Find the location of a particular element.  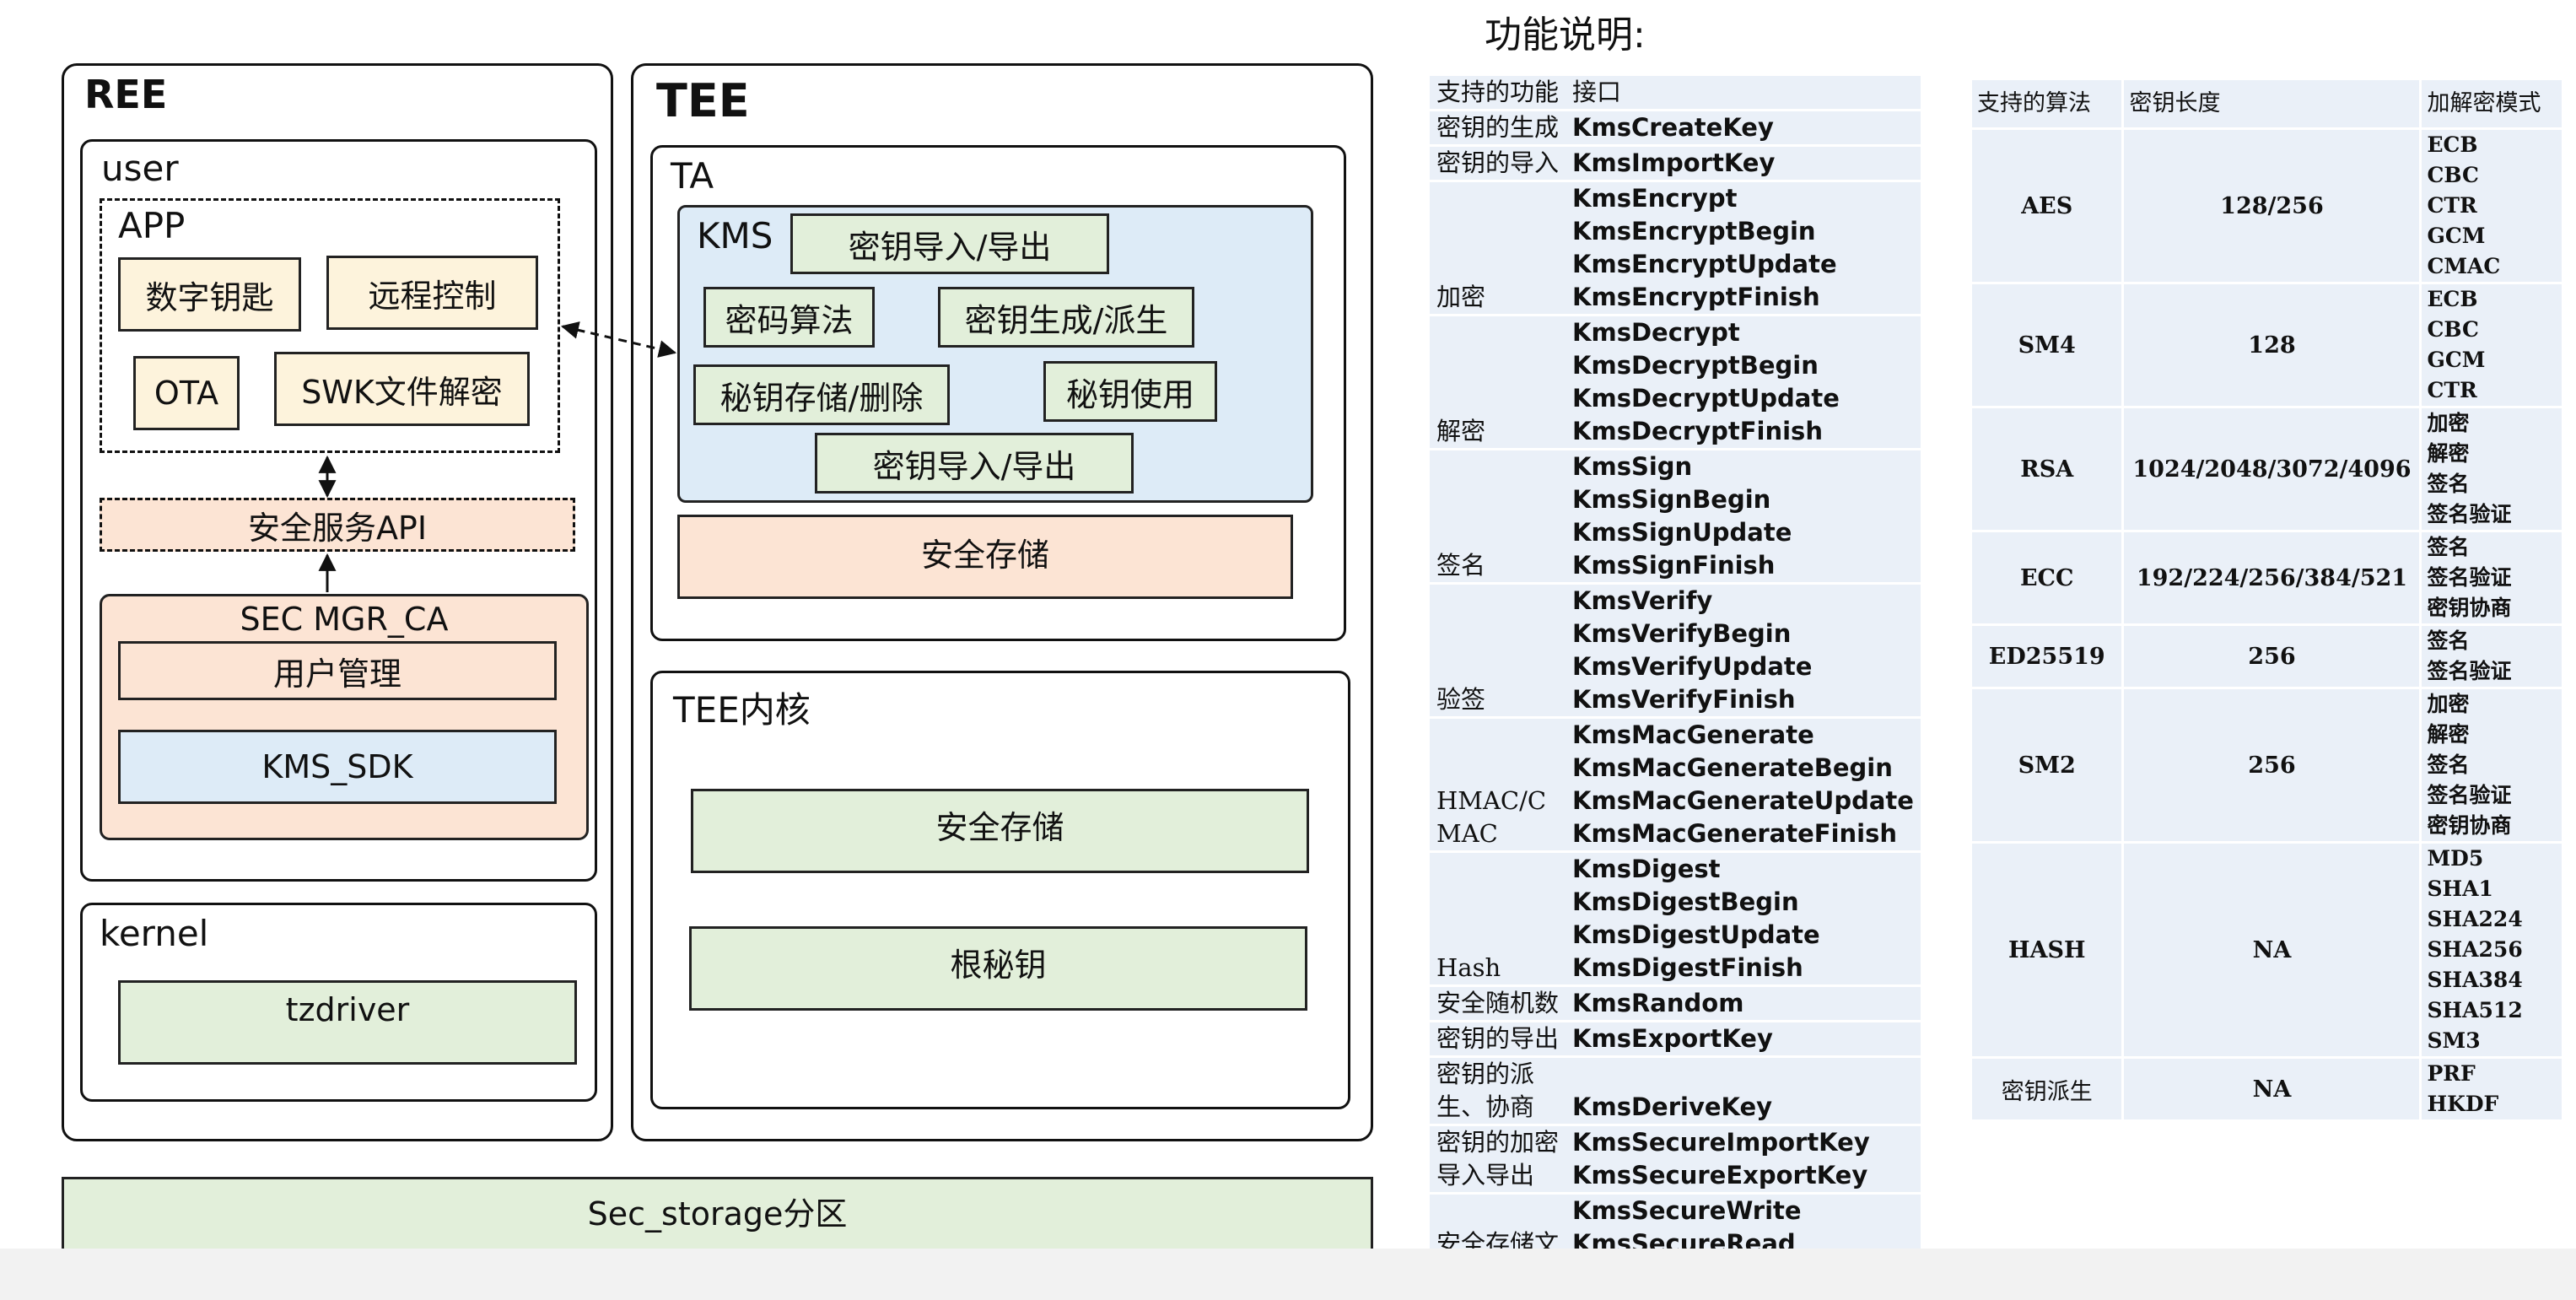

function-api: KmsDecryptBegin is located at coordinates (1695, 366).